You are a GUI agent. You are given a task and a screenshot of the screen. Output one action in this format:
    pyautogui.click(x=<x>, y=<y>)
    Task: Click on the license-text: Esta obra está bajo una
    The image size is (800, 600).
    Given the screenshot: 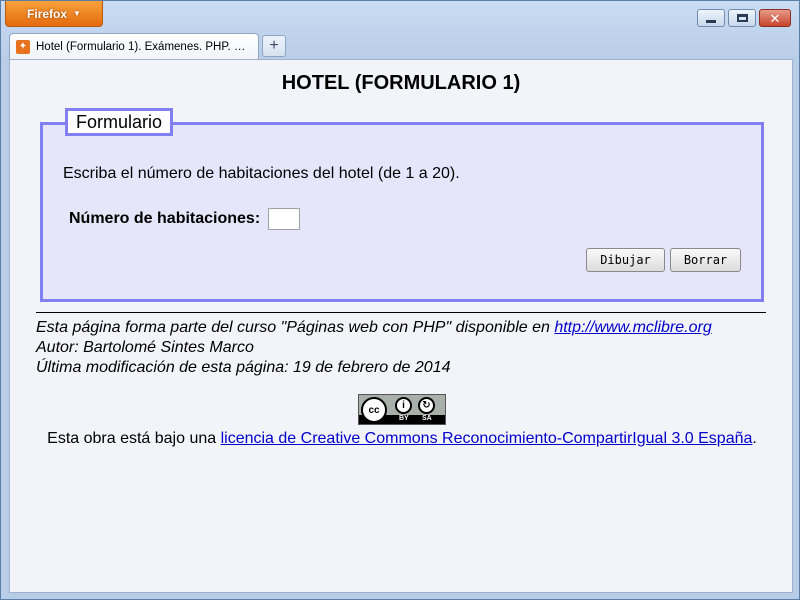 What is the action you would take?
    pyautogui.click(x=134, y=438)
    